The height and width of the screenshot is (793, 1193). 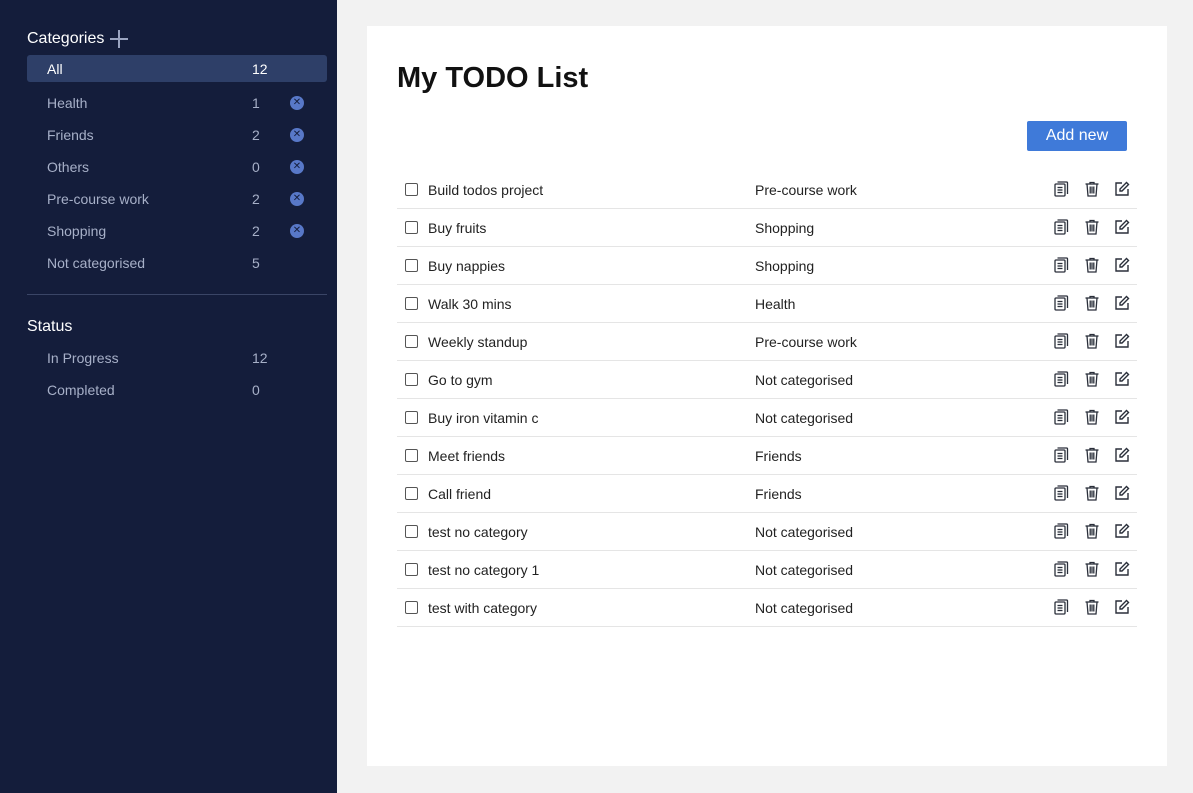 I want to click on add-new-button: Add new, so click(x=1077, y=136).